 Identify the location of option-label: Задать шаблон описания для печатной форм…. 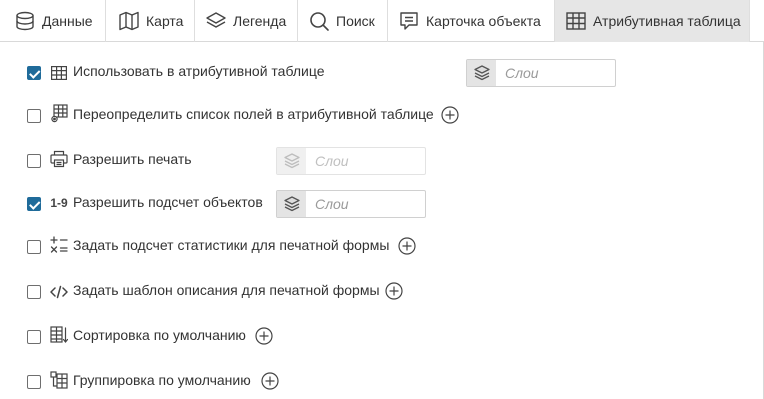
(226, 290).